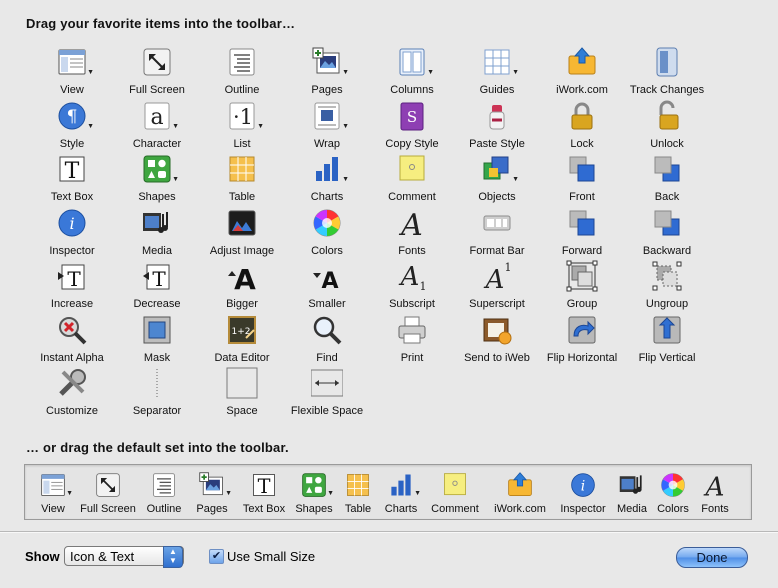 This screenshot has width=778, height=588. I want to click on toolbar-item-instant-alpha: Instant Alpha, so click(72, 340).